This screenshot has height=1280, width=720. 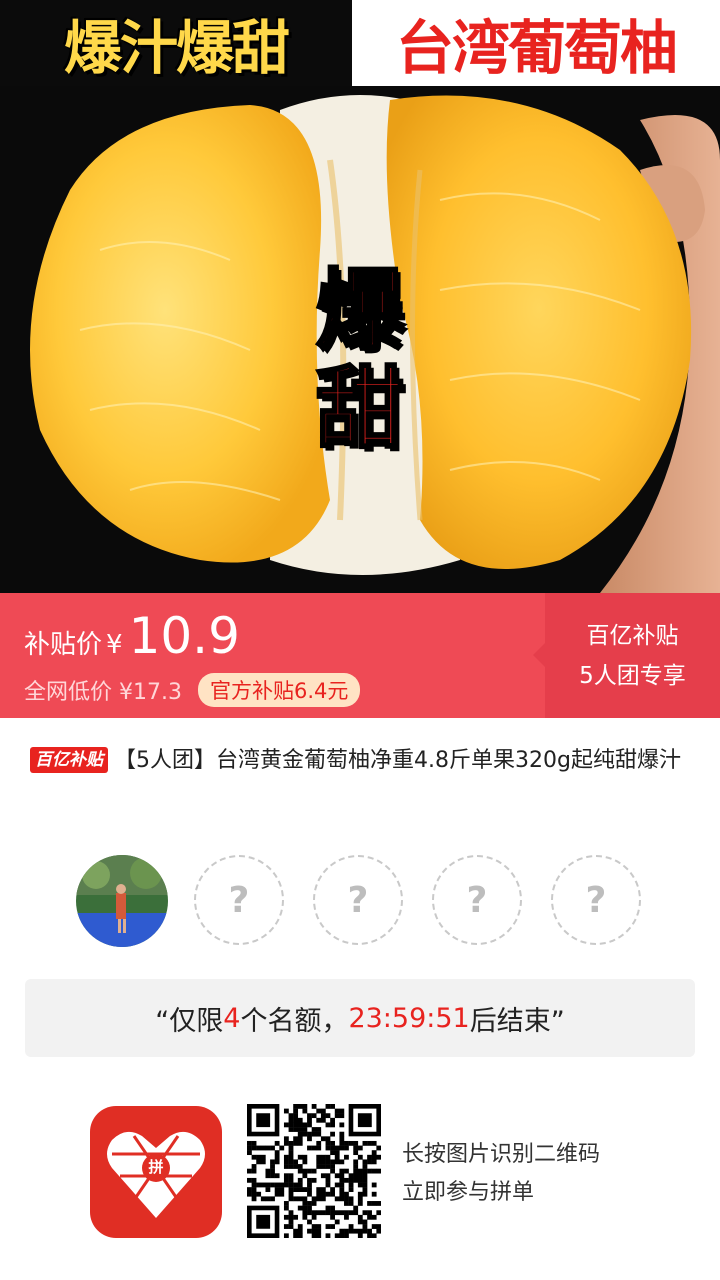 I want to click on subsidy-tag: 百亿补贴, so click(x=69, y=760).